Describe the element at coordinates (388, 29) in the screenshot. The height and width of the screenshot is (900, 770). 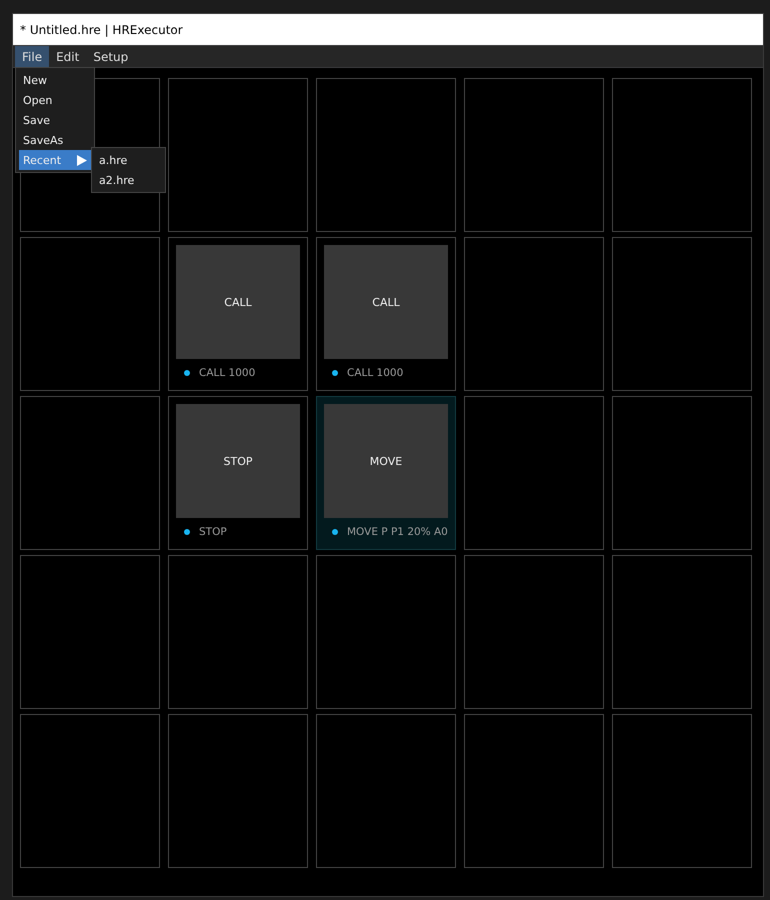
I see `window-title: * Untitled.hre | HRExecutor` at that location.